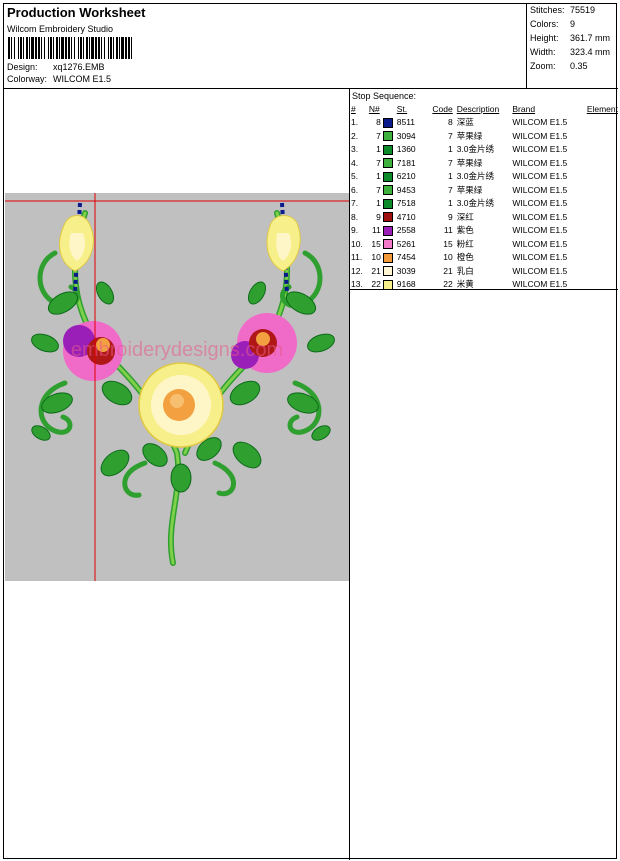 The image size is (620, 861). What do you see at coordinates (484, 258) in the screenshot?
I see `table-row: 11. 10 7454 10 橙色 WILCOM E1.5` at bounding box center [484, 258].